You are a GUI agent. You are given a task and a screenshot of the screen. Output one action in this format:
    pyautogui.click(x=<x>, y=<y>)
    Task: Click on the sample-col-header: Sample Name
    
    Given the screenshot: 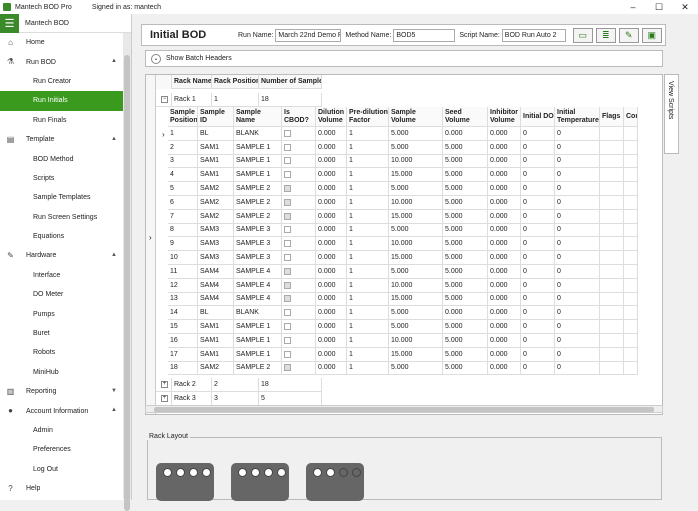 What is the action you would take?
    pyautogui.click(x=258, y=117)
    